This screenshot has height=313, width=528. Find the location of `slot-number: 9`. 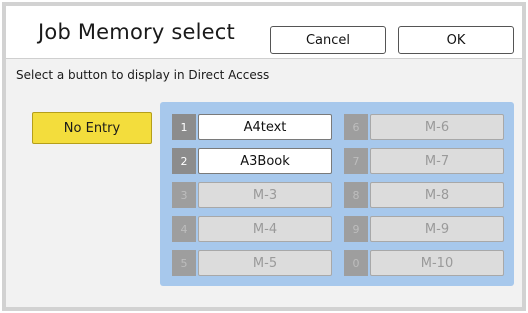

slot-number: 9 is located at coordinates (356, 229).